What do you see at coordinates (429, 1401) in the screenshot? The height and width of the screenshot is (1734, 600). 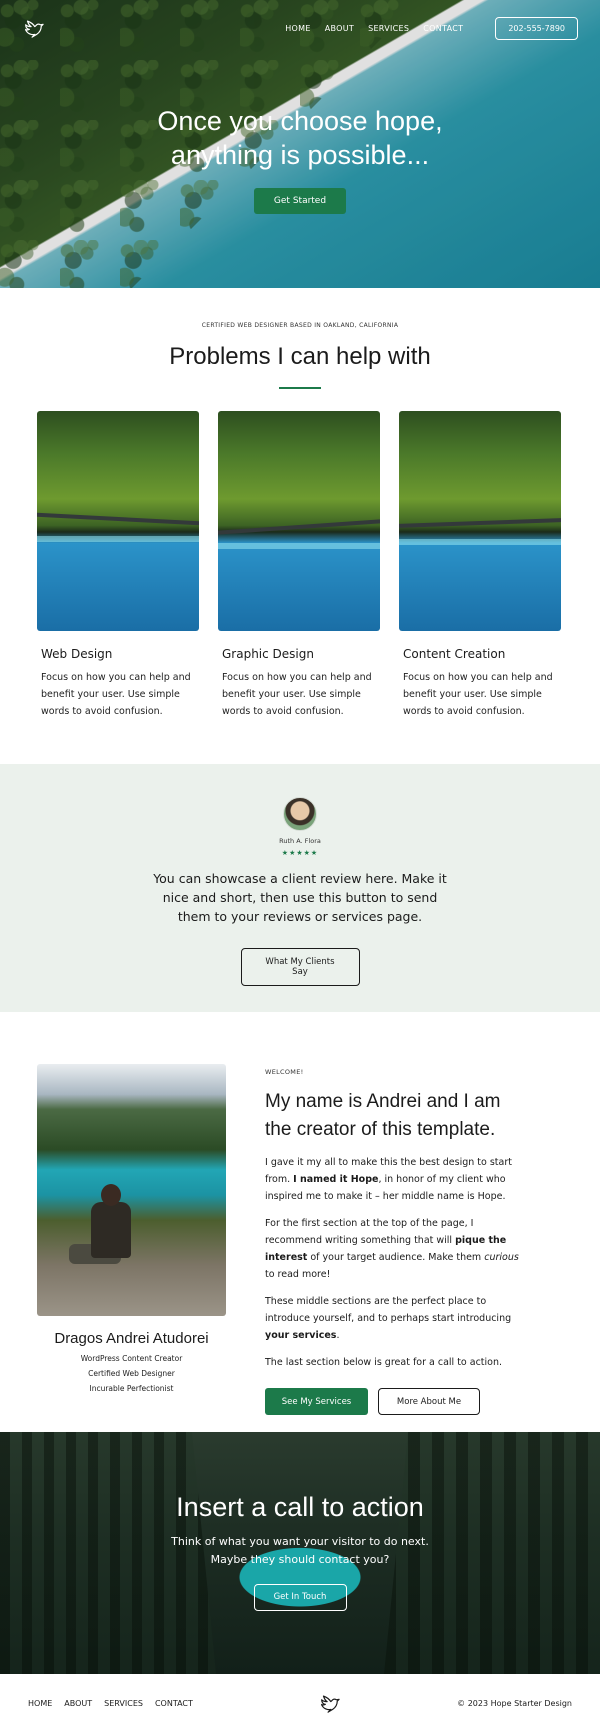 I see `more-about-button: More About Me` at bounding box center [429, 1401].